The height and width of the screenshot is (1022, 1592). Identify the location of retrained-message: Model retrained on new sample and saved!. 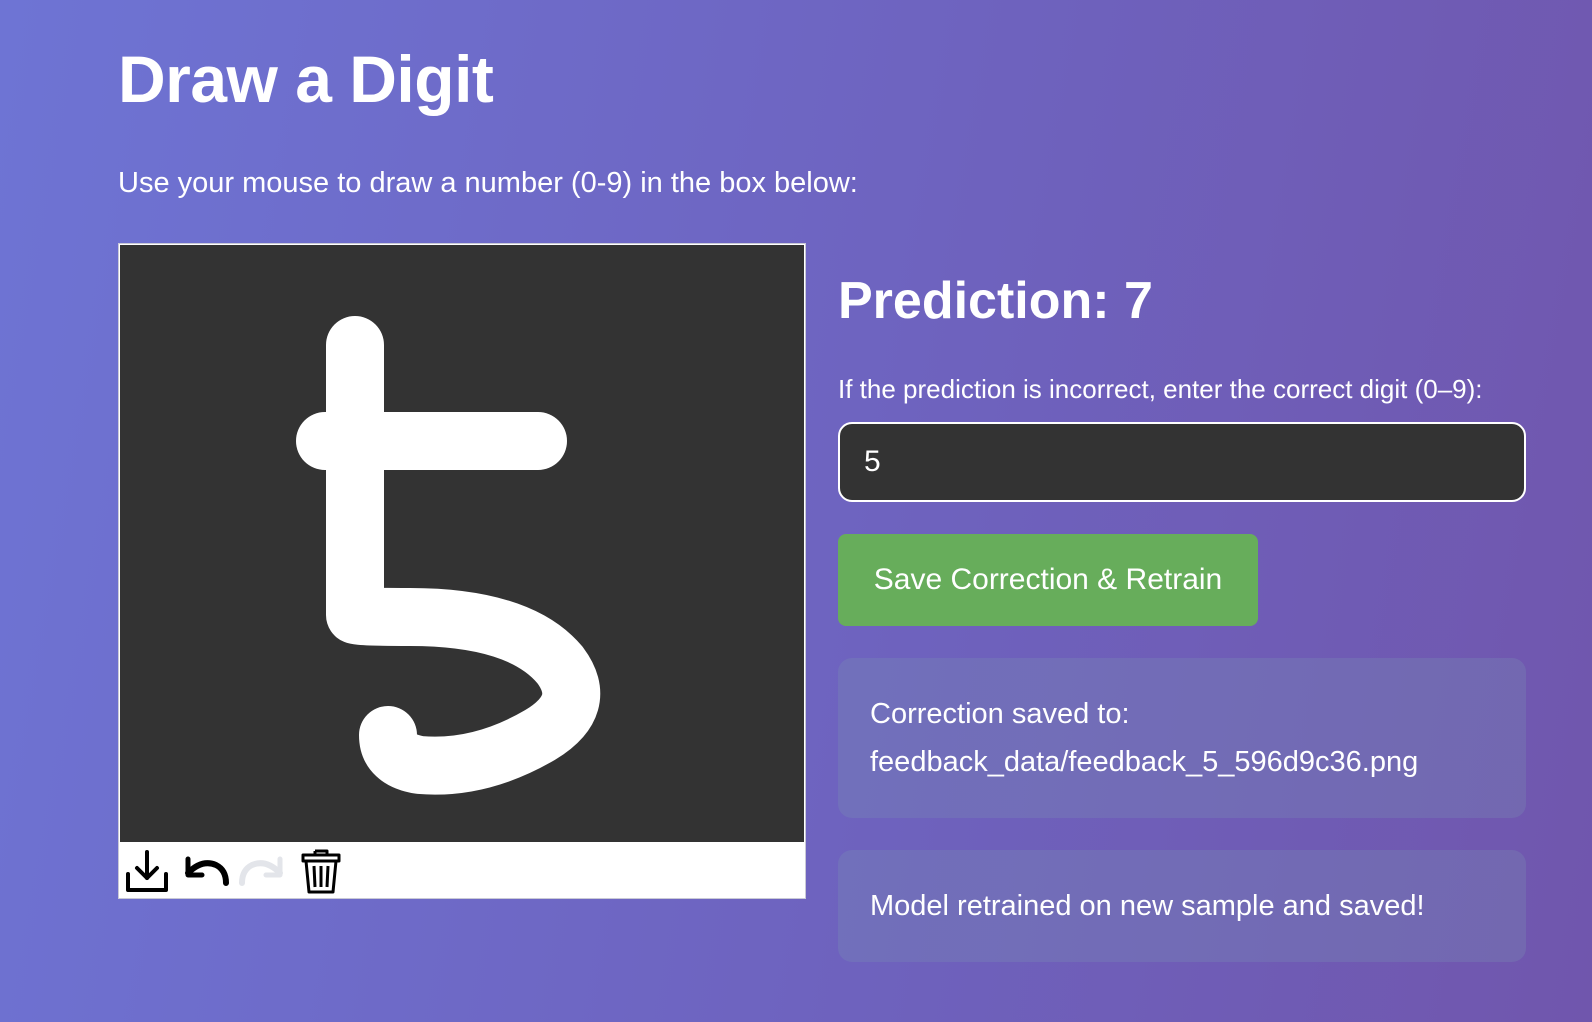
(1182, 906).